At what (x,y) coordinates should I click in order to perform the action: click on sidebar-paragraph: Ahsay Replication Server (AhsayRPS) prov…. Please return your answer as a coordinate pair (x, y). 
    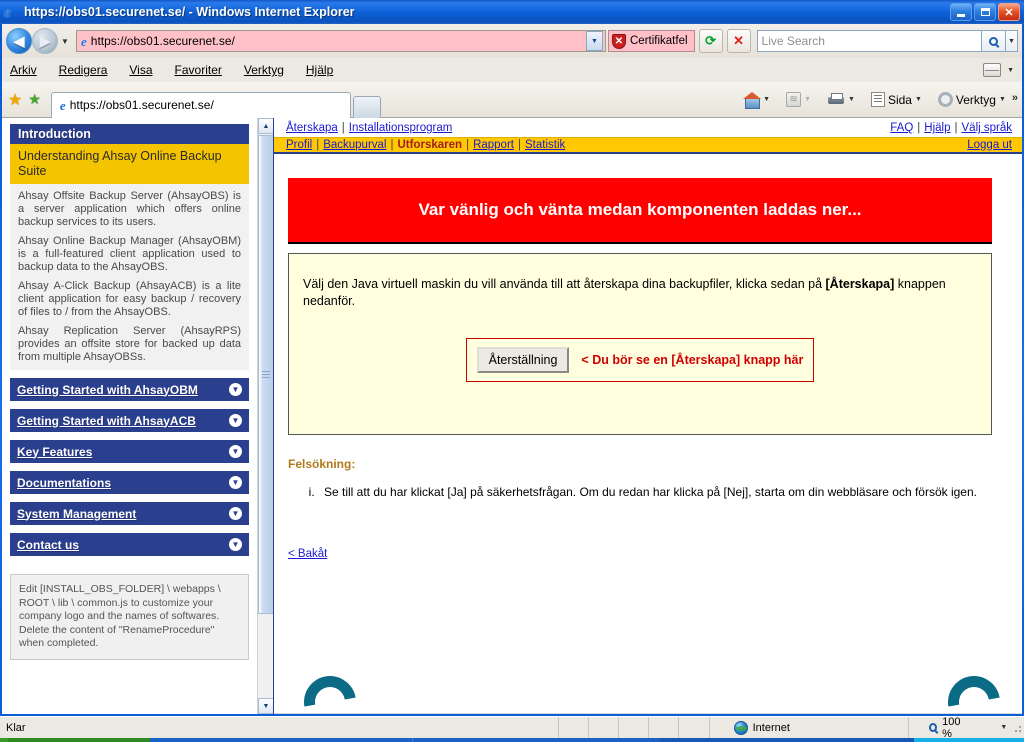
    Looking at the image, I should click on (129, 344).